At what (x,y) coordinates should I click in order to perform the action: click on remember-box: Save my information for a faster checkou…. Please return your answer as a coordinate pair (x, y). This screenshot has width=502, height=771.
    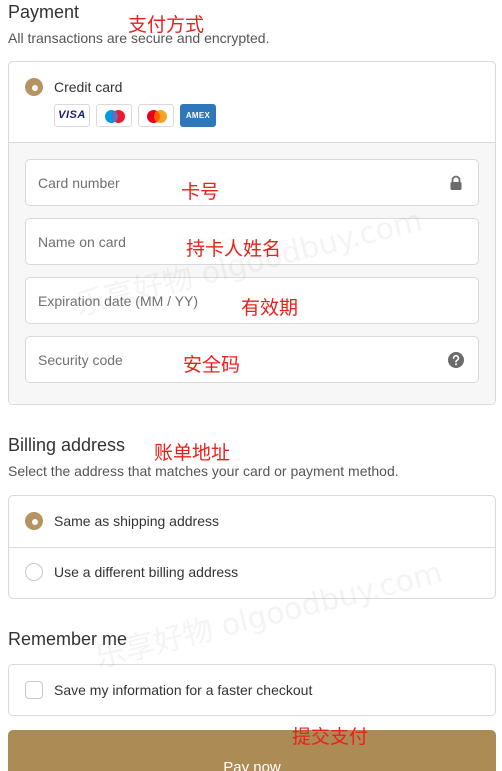
    Looking at the image, I should click on (252, 690).